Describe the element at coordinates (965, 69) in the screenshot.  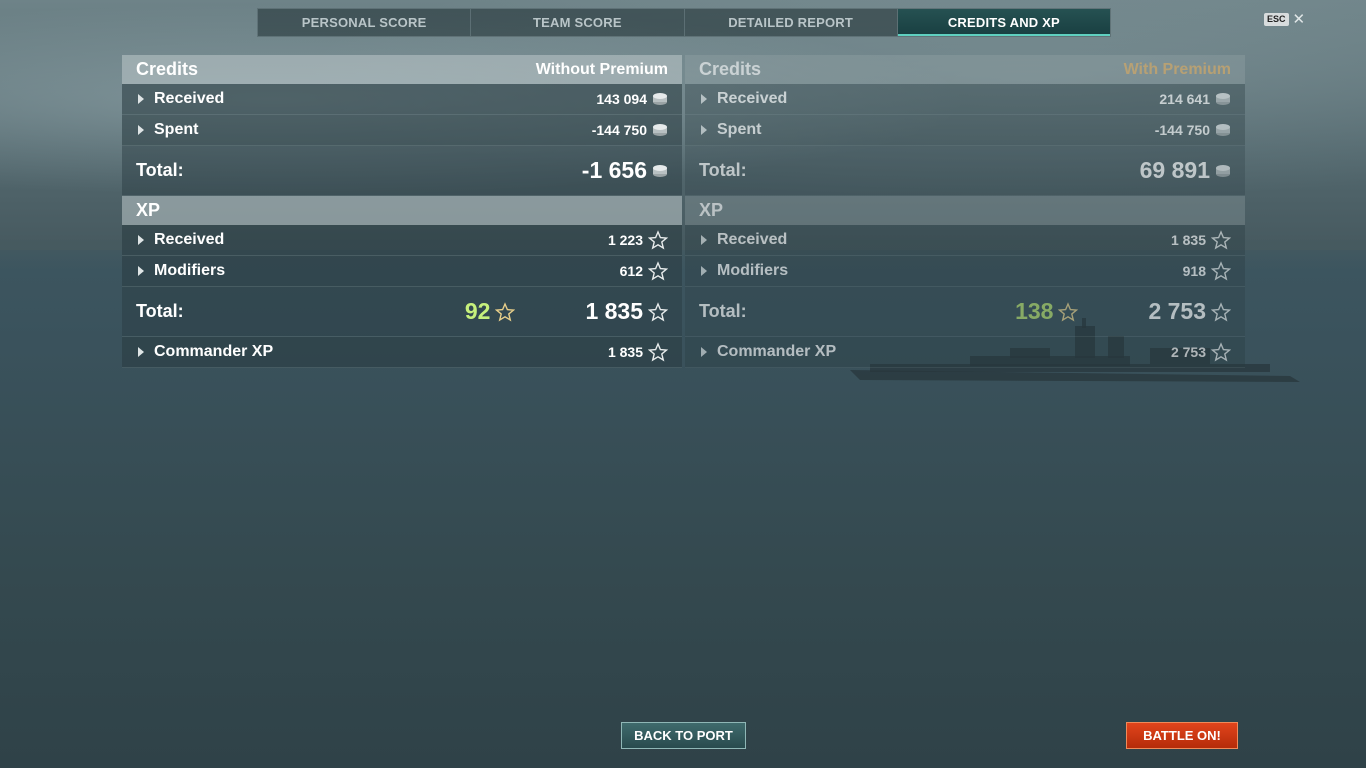
I see `credits-header: Credits With Premium` at that location.